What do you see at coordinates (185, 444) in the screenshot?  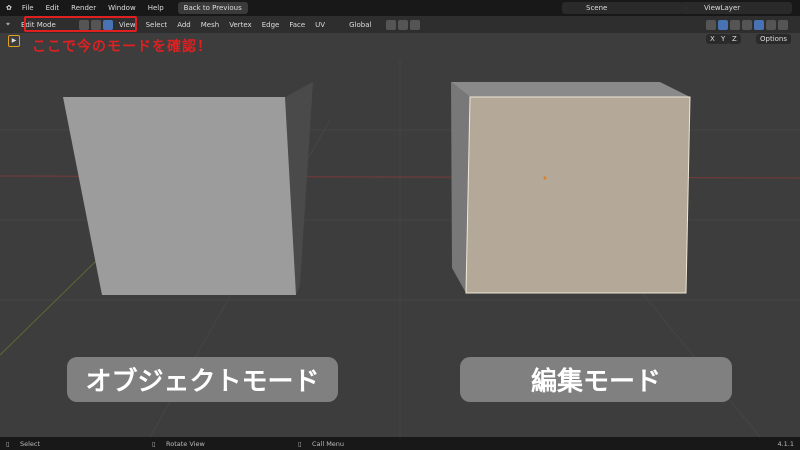 I see `status-rotate: Rotate View` at bounding box center [185, 444].